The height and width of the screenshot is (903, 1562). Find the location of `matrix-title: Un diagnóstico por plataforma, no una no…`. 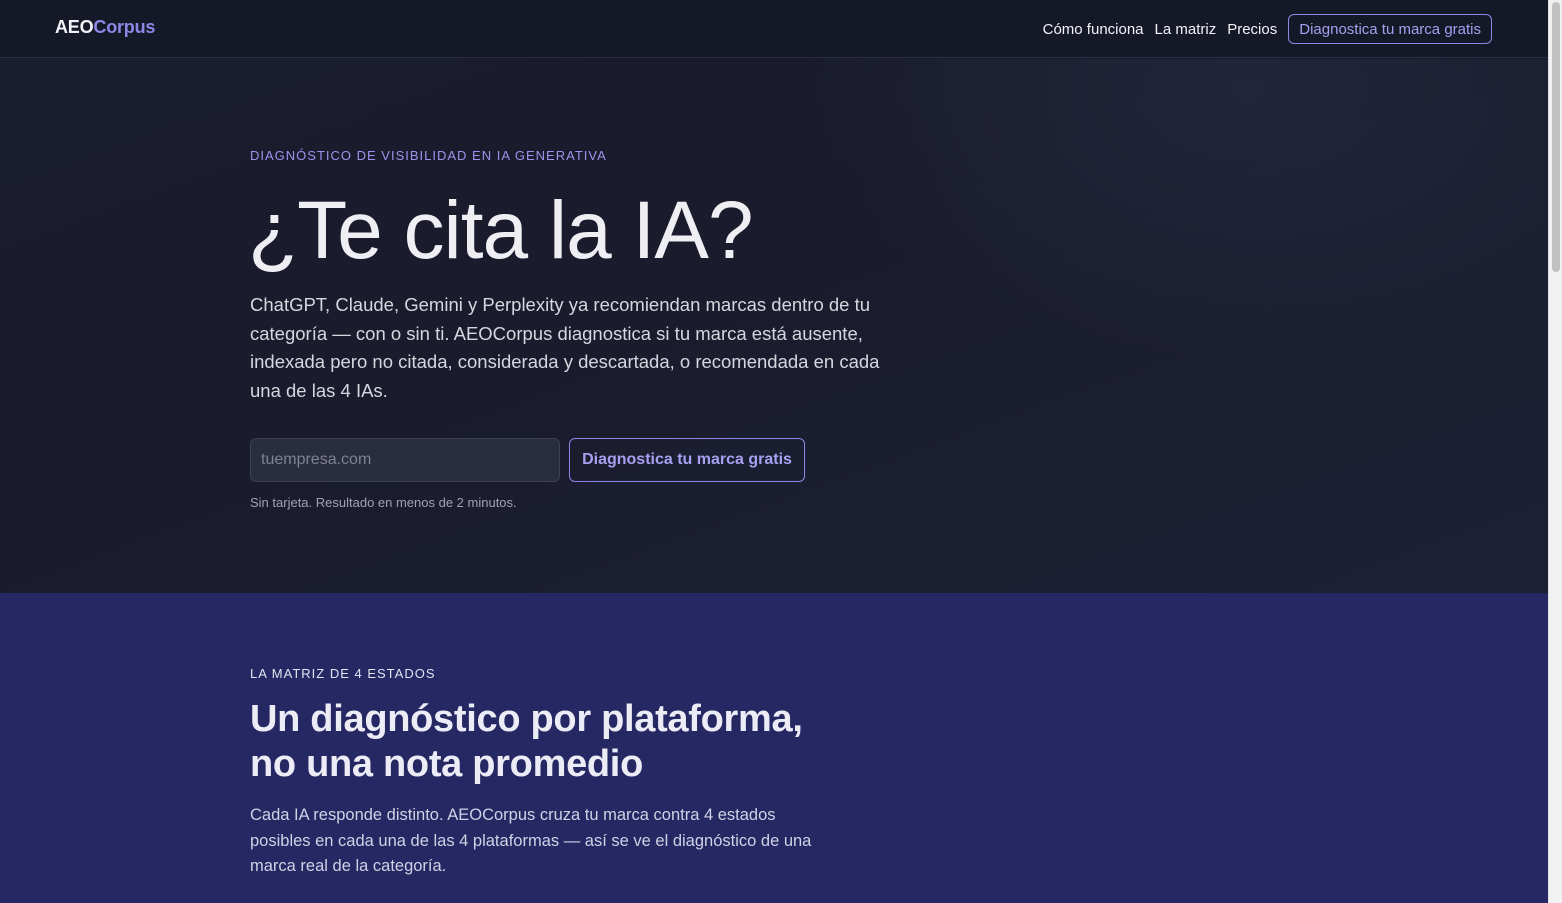

matrix-title: Un diagnóstico por plataforma, no una no… is located at coordinates (526, 741).